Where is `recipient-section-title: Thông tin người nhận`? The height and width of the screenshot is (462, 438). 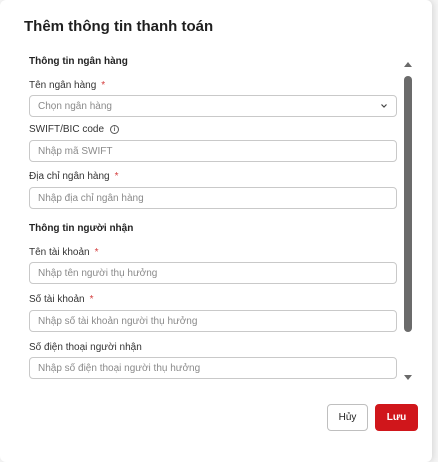 recipient-section-title: Thông tin người nhận is located at coordinates (81, 228).